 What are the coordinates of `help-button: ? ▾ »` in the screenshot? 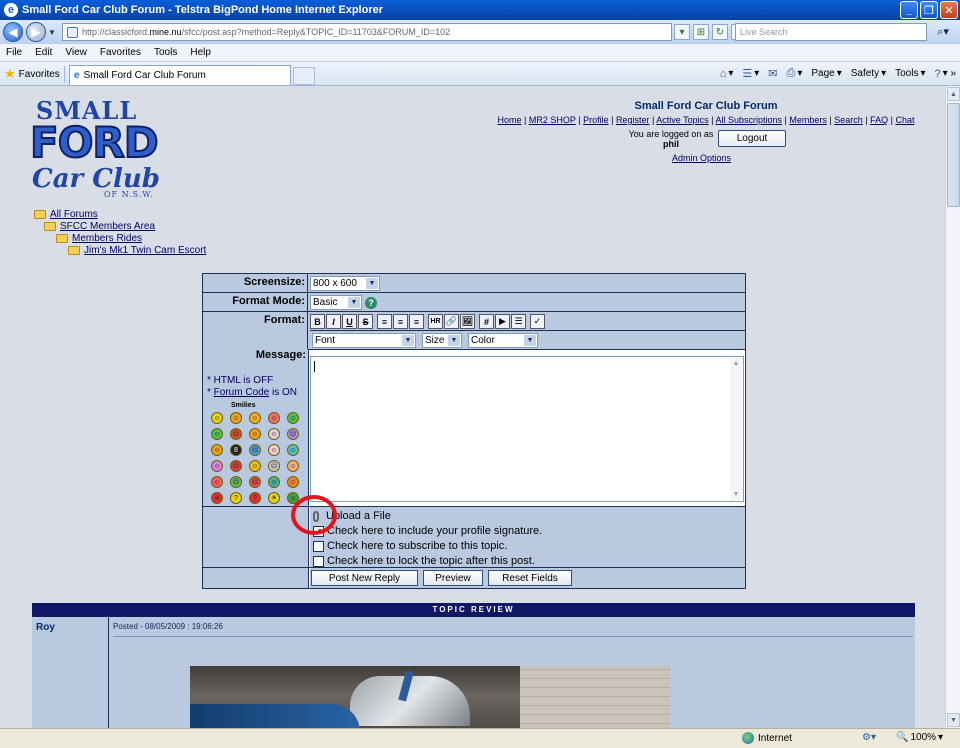 It's located at (945, 74).